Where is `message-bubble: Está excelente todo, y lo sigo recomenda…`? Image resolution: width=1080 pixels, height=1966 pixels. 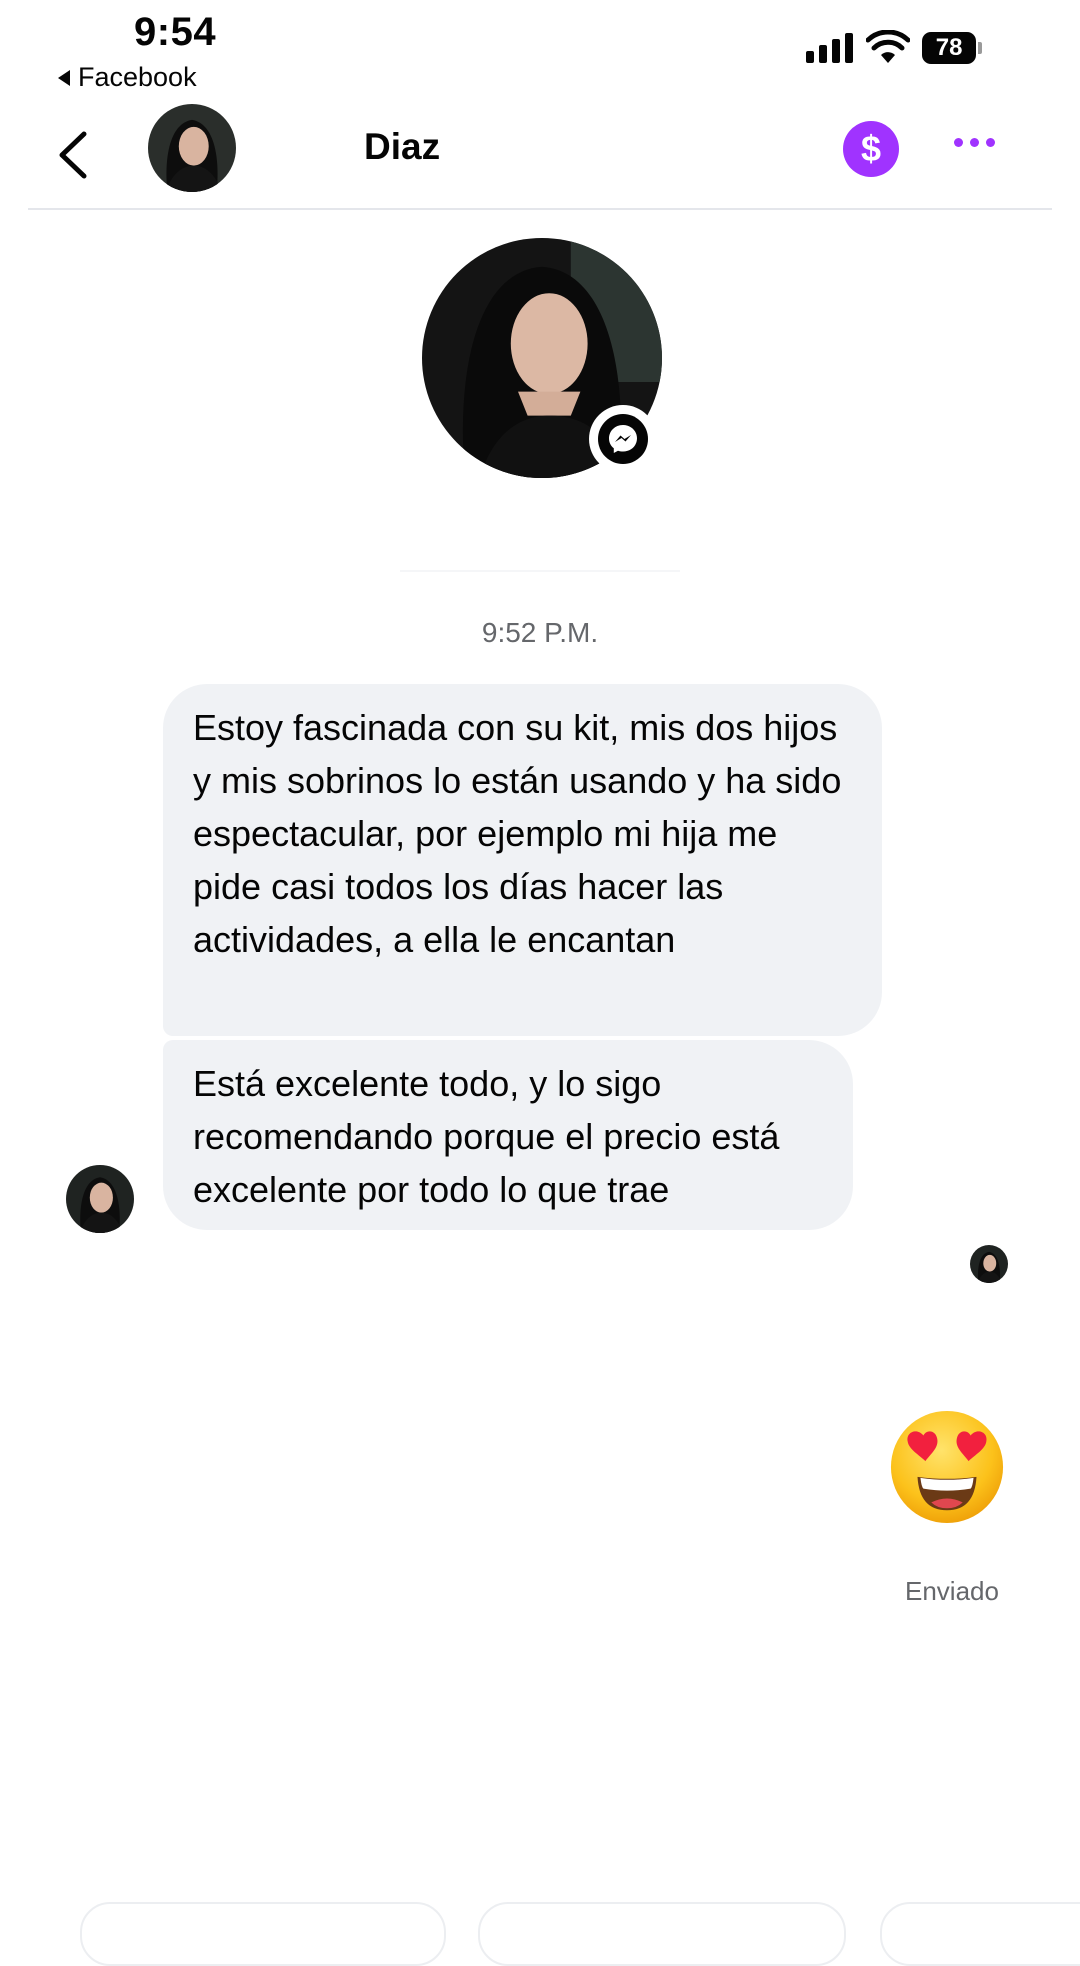
message-bubble: Está excelente todo, y lo sigo recomenda… is located at coordinates (508, 1135).